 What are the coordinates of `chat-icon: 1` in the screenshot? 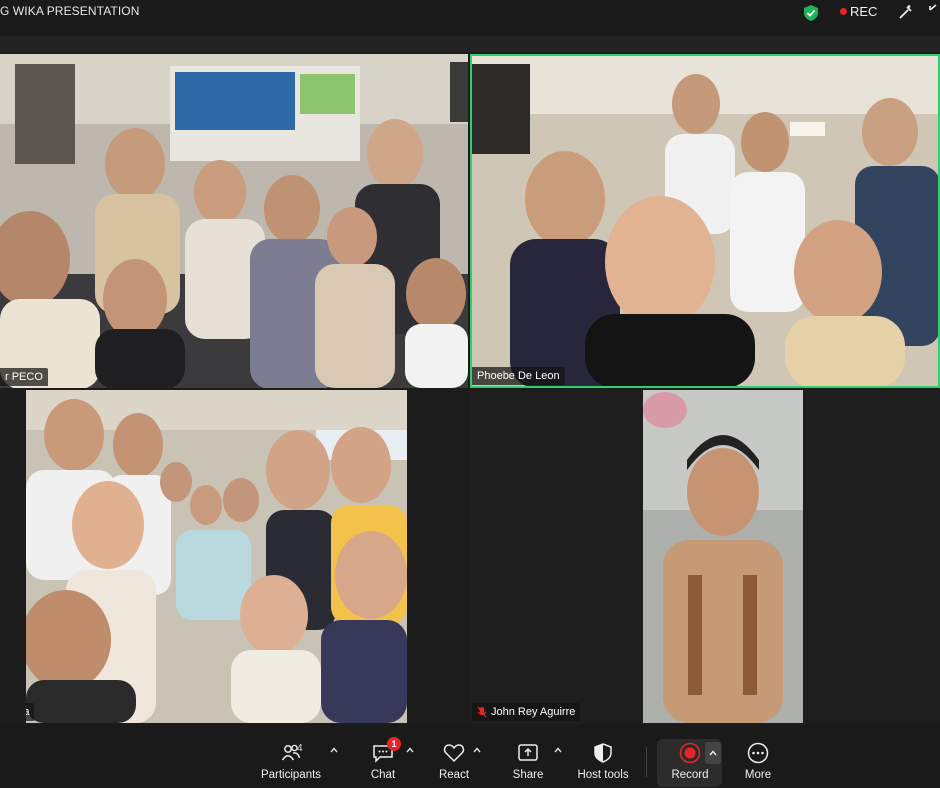 It's located at (386, 751).